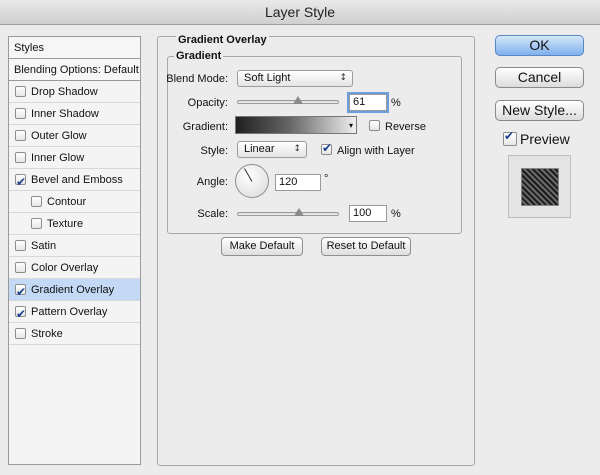  I want to click on opacity-slider-thumb, so click(298, 100).